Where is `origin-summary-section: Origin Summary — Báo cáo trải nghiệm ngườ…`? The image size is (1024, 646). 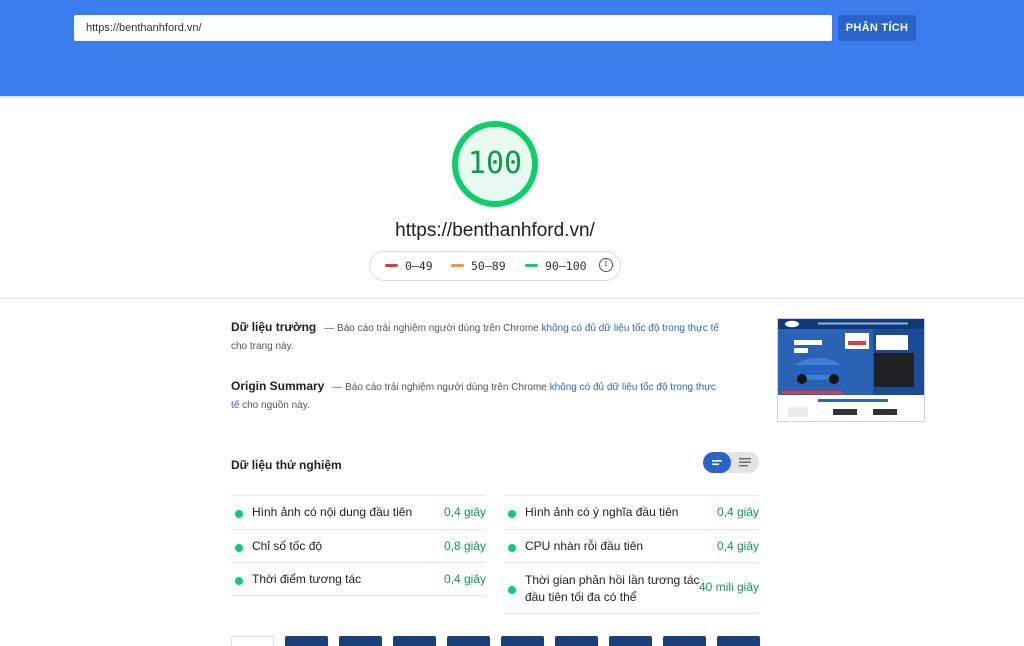
origin-summary-section: Origin Summary — Báo cáo trải nghiệm ngườ… is located at coordinates (476, 396).